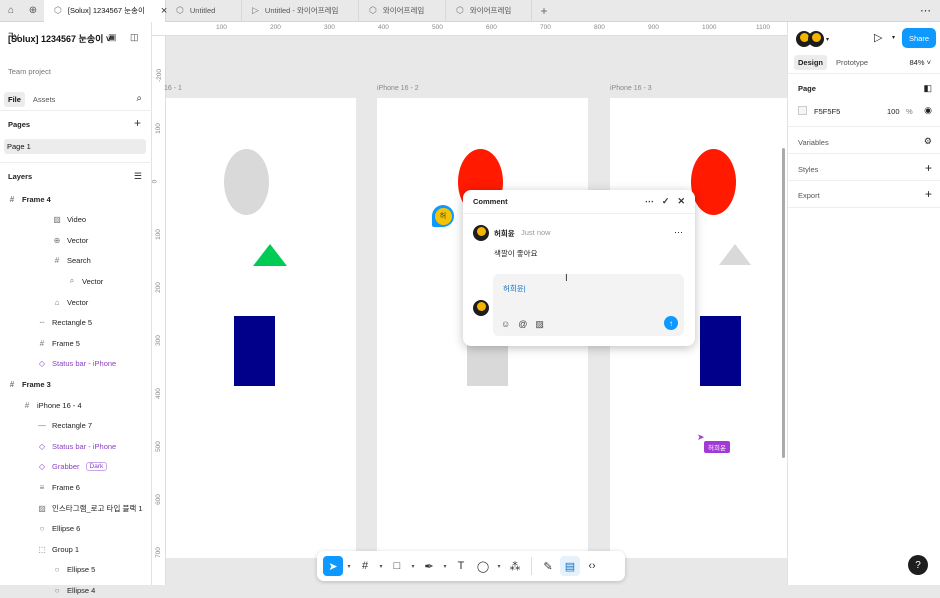  Describe the element at coordinates (928, 168) in the screenshot. I see `add-style-button: +` at that location.